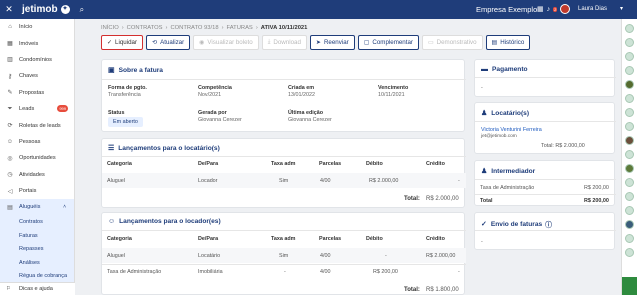  I want to click on sidebar-item-atividades: ◷ Atividades, so click(37, 175).